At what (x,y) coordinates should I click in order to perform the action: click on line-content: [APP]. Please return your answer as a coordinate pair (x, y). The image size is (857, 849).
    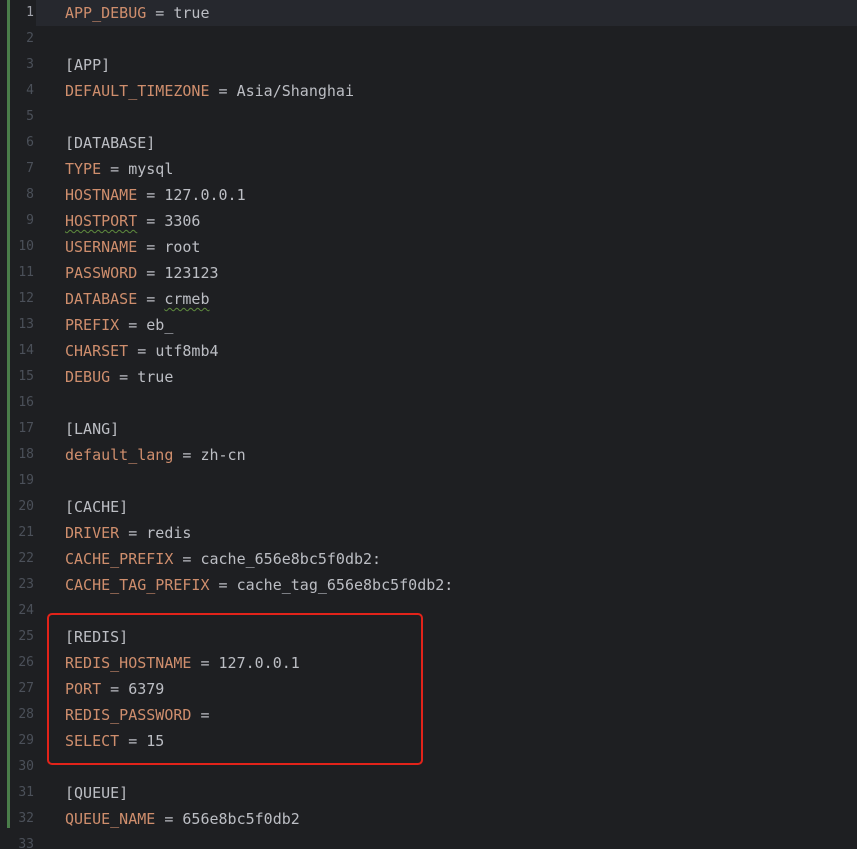
    Looking at the image, I should click on (87, 65).